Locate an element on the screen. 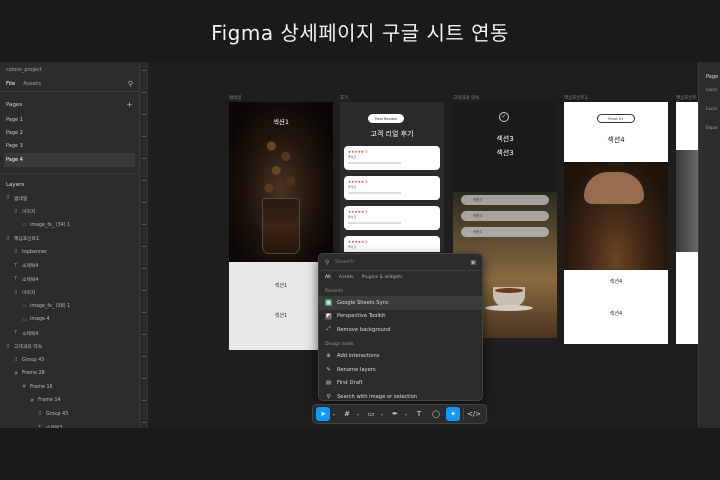 The width and height of the screenshot is (720, 480). layer-row: ⠿ 썸네일 is located at coordinates (69, 199).